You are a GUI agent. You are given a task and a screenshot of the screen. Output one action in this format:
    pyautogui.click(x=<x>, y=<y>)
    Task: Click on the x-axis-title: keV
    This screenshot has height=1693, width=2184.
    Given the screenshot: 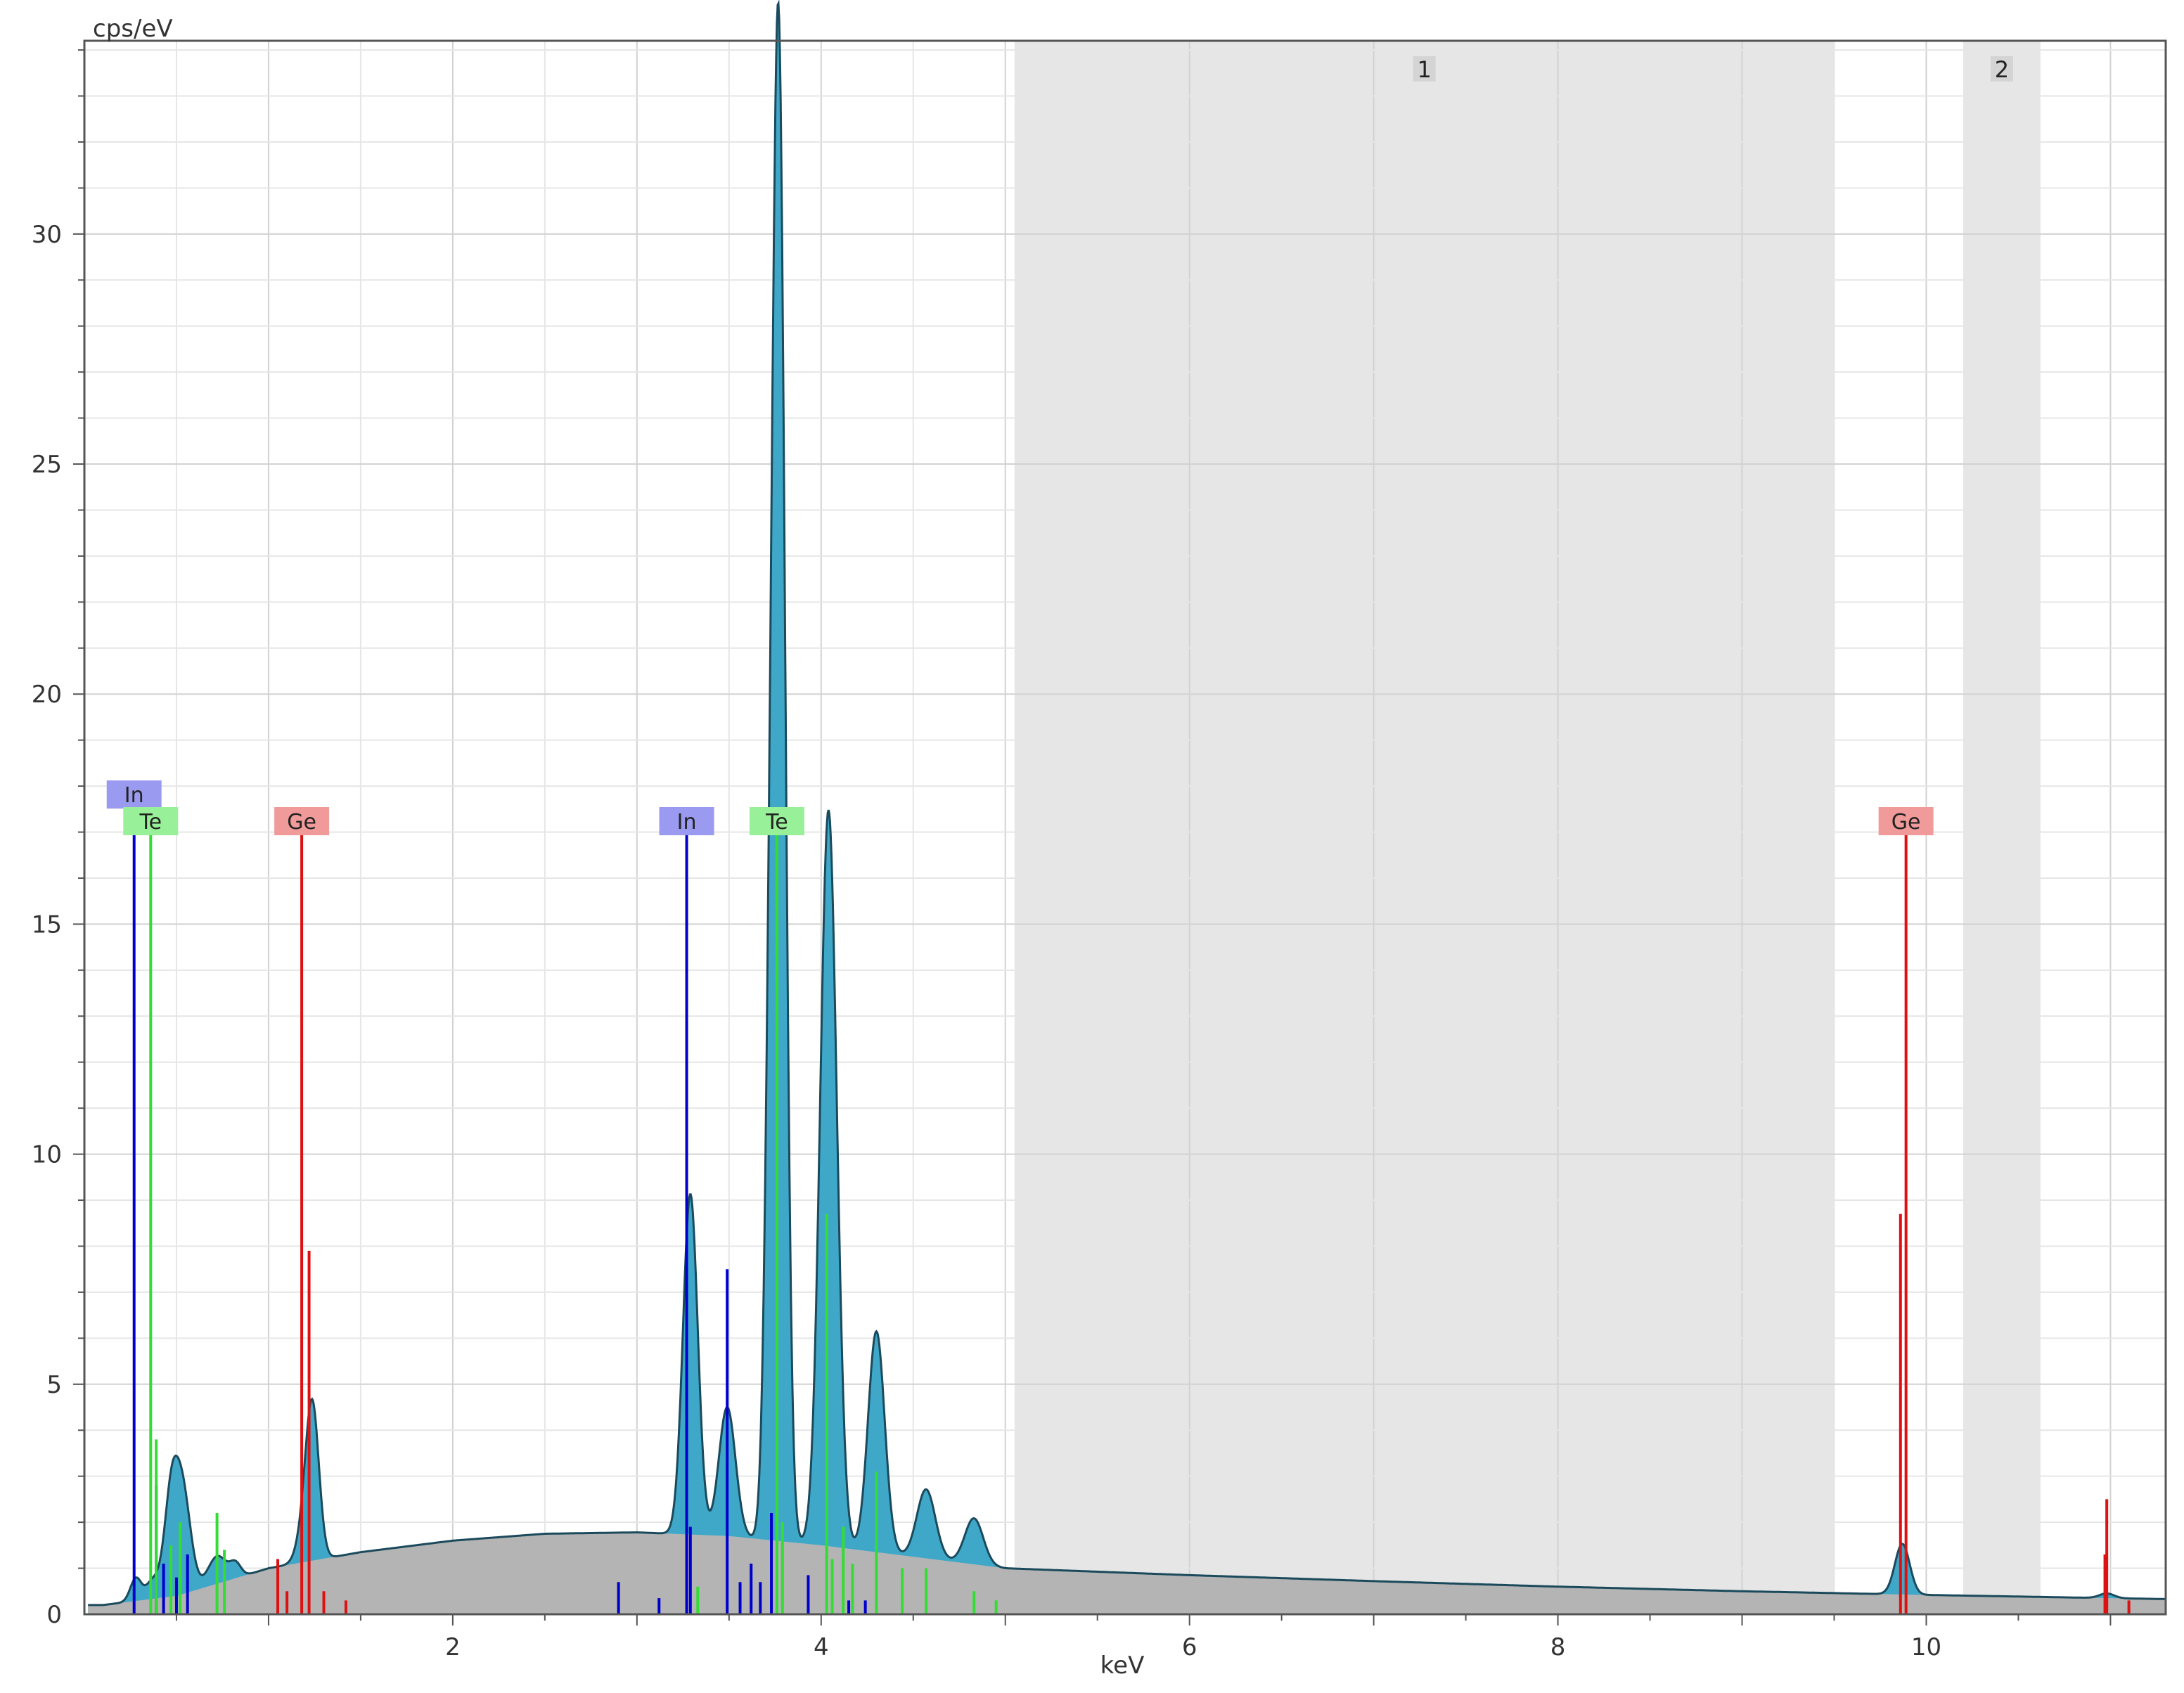 What is the action you would take?
    pyautogui.click(x=1122, y=1666)
    